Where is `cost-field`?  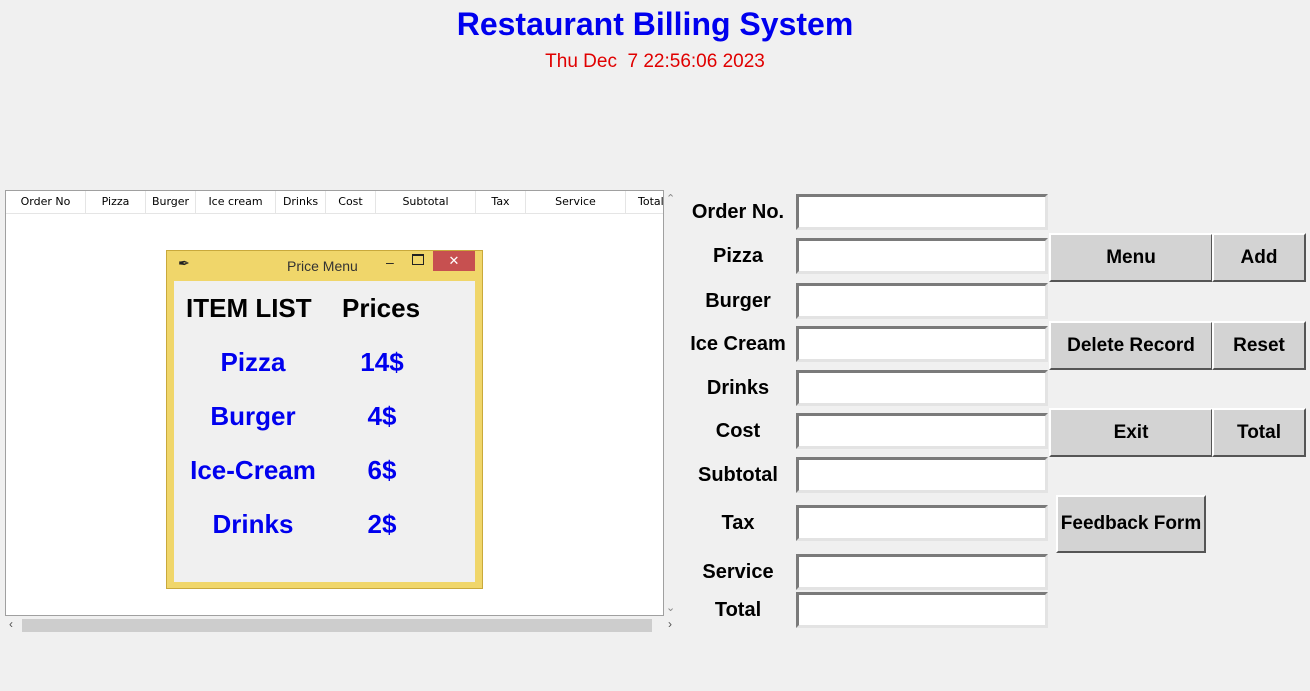
cost-field is located at coordinates (922, 431).